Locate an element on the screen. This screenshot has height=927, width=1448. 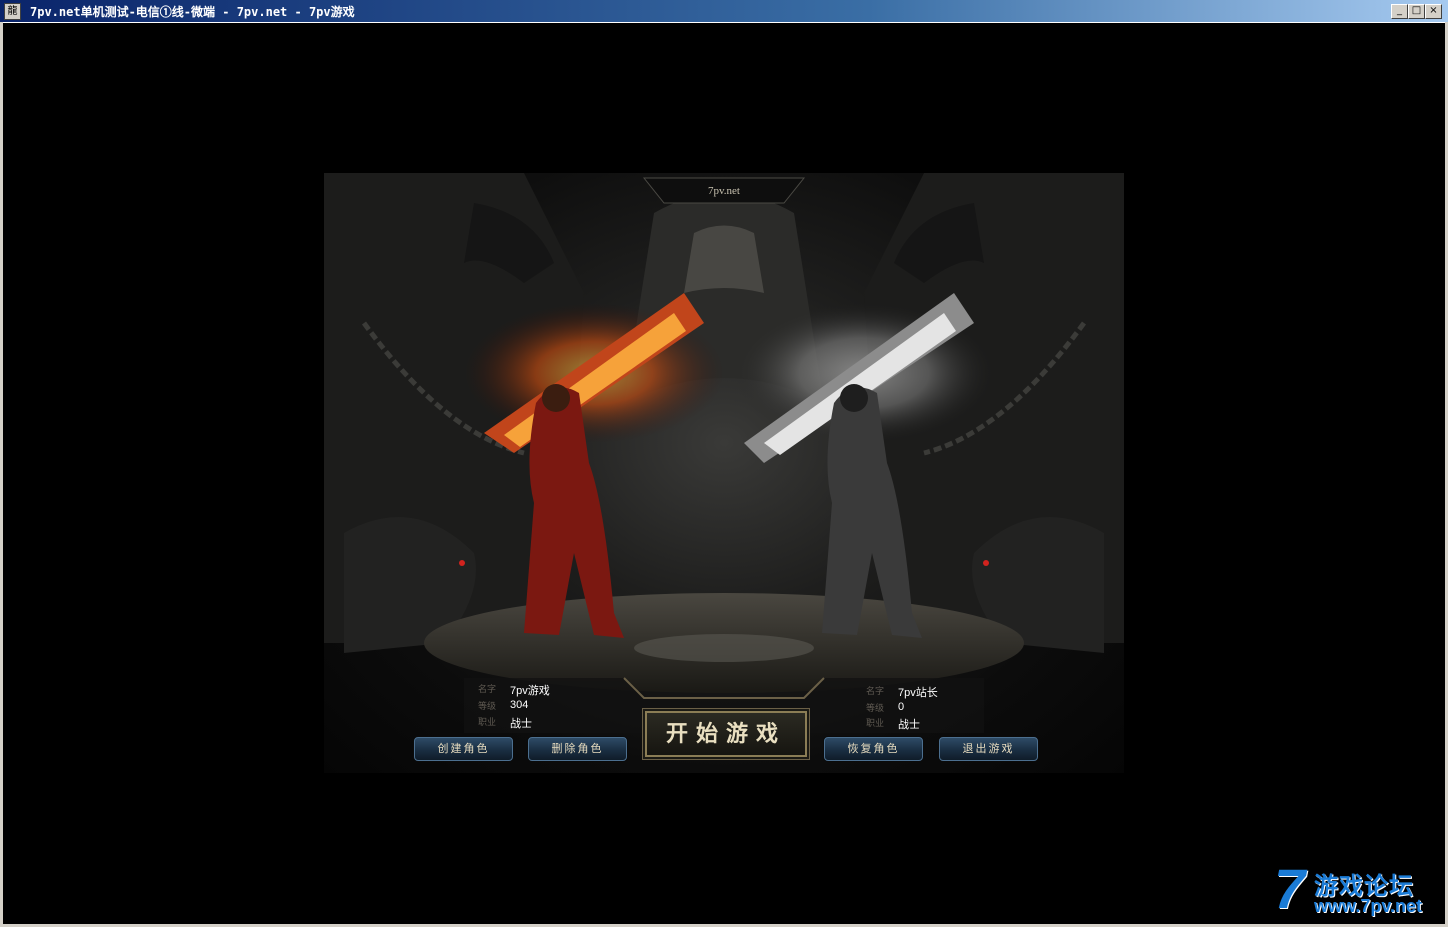
character-level: 0 is located at coordinates (901, 707).